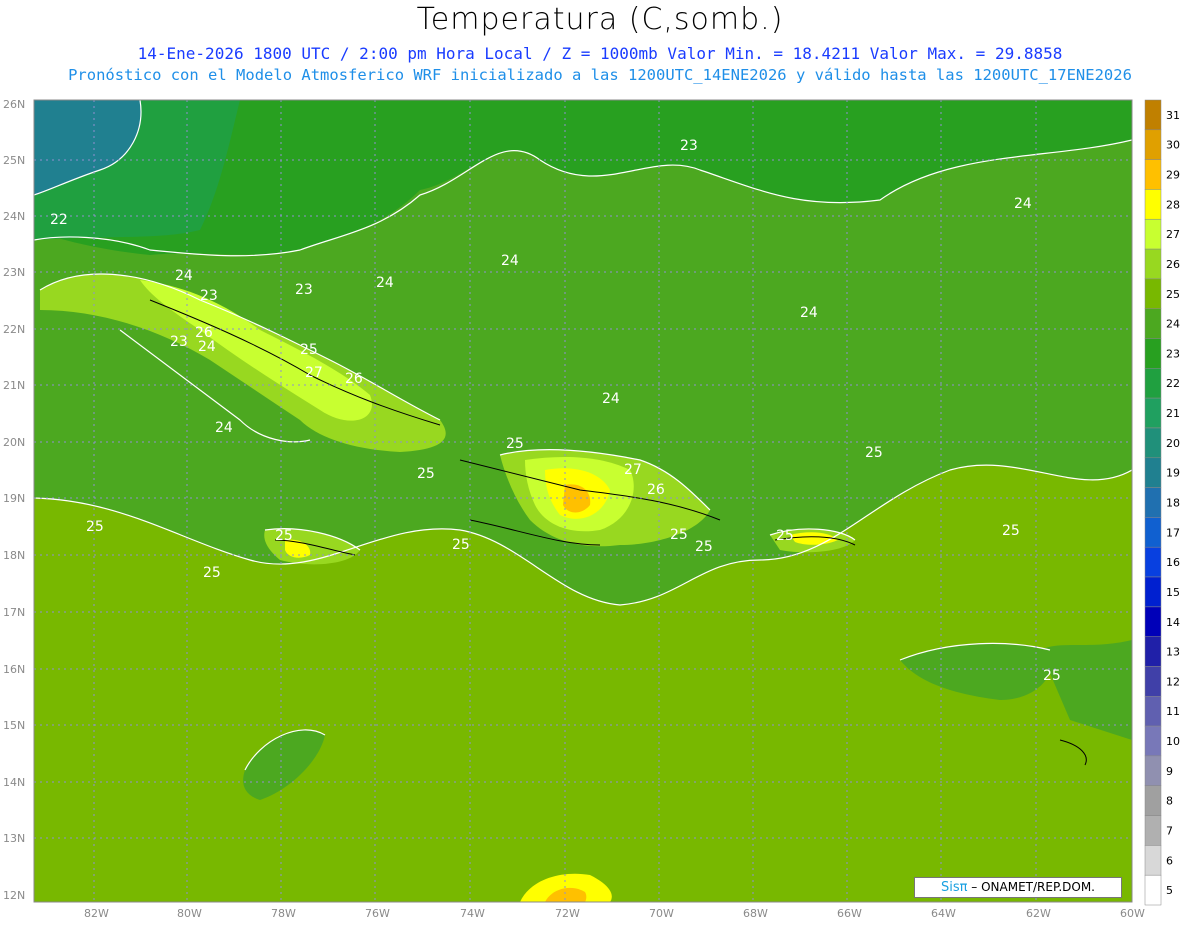 This screenshot has width=1200, height=927. What do you see at coordinates (14, 782) in the screenshot?
I see `lat-label: 14N` at bounding box center [14, 782].